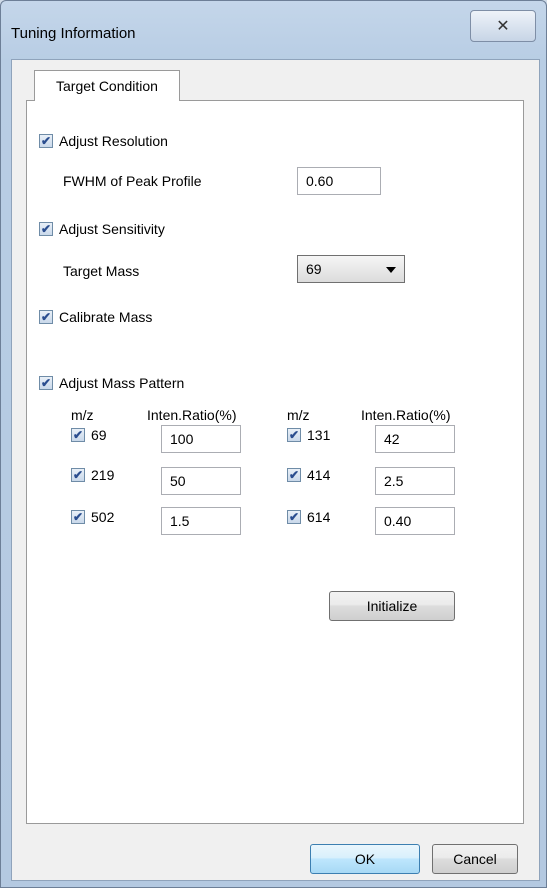  I want to click on mz-value: 219, so click(103, 475).